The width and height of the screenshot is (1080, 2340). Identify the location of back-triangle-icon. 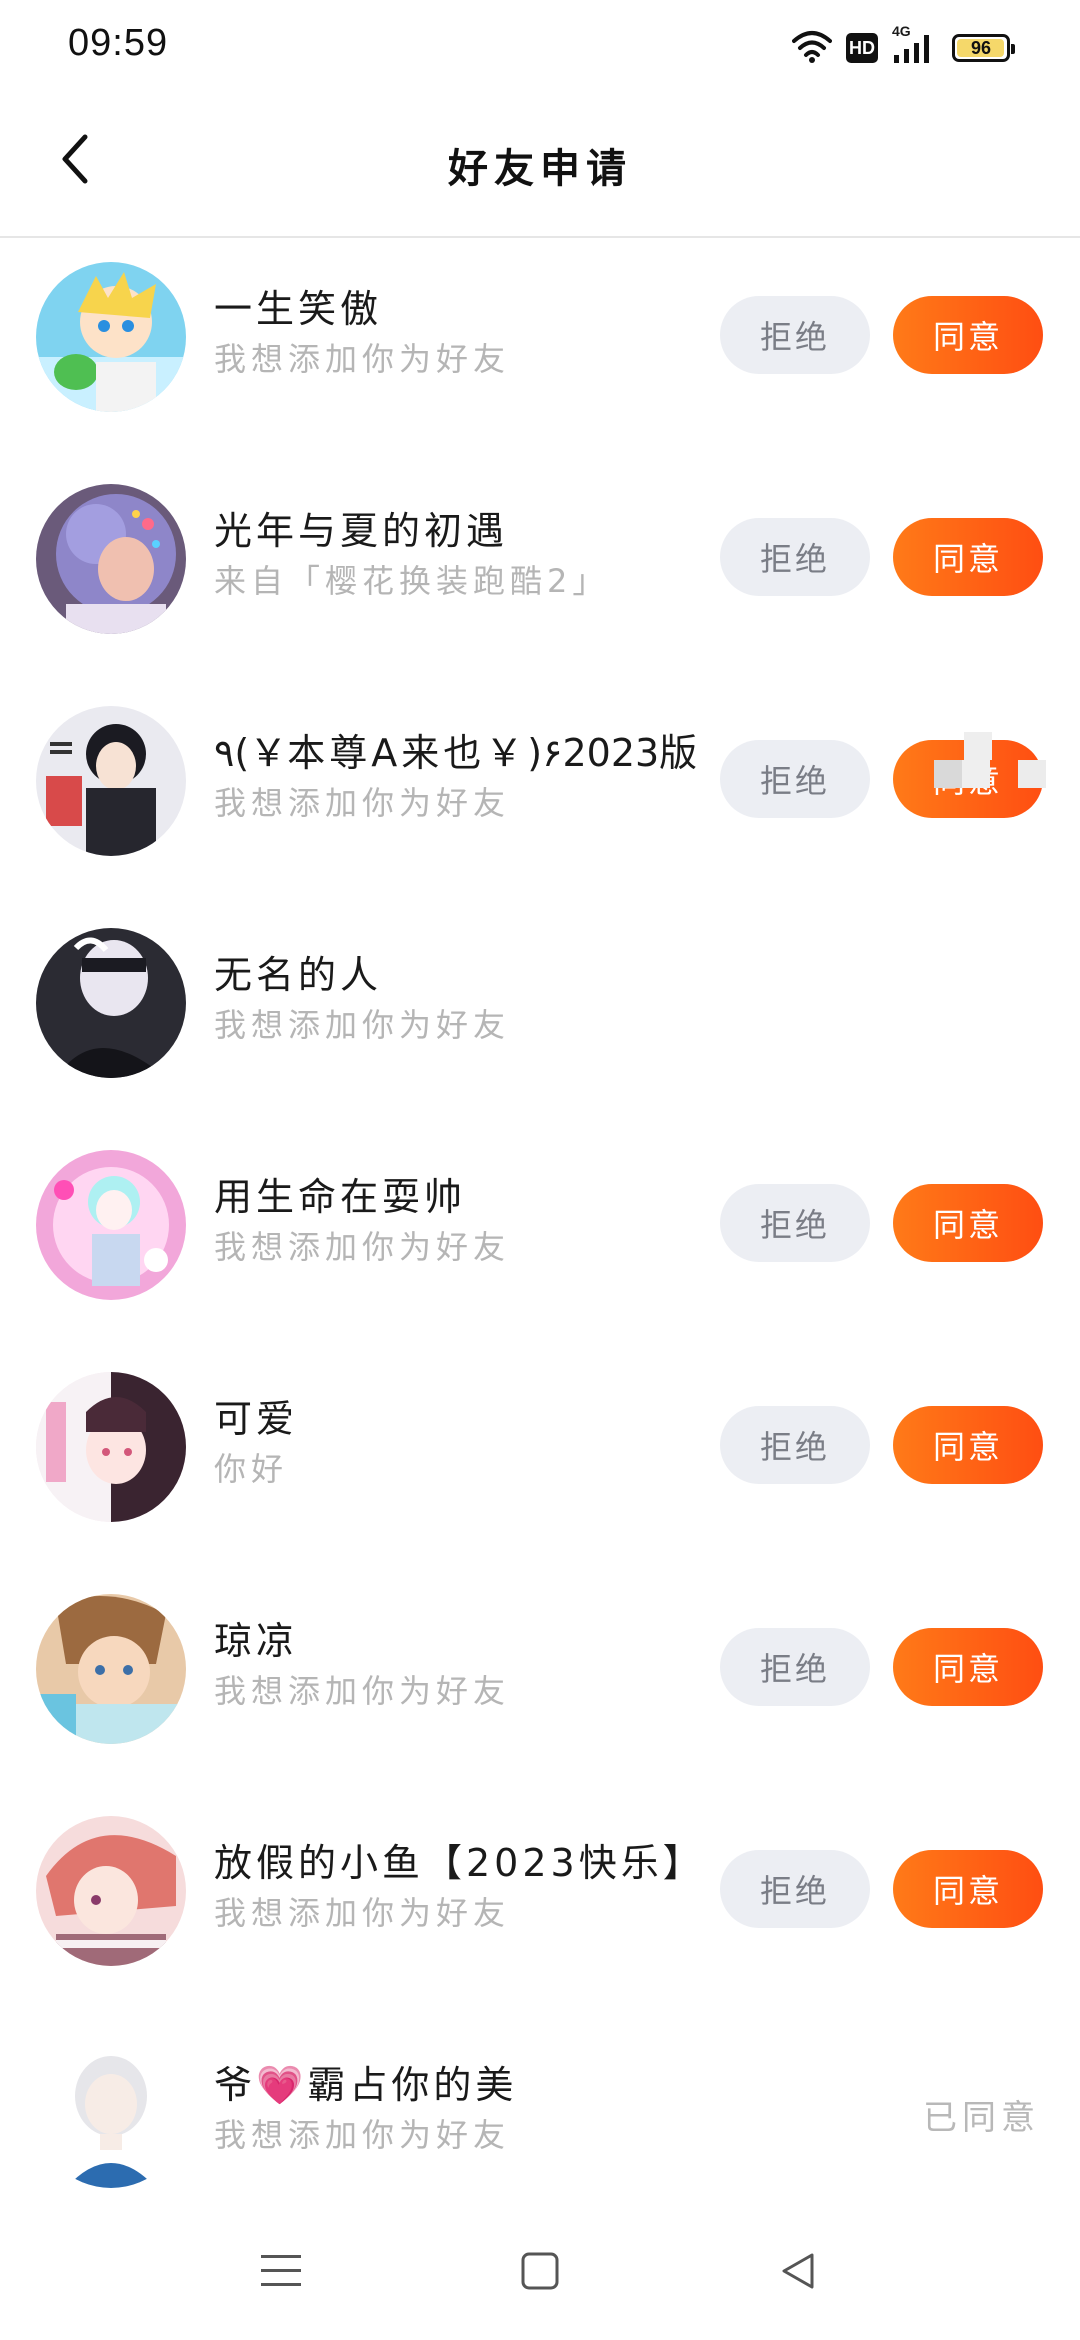
(798, 2273).